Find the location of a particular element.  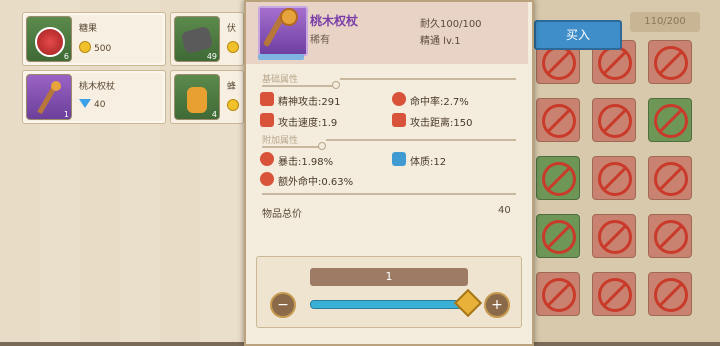

shop-item-ore: 49 伏 is located at coordinates (207, 39).